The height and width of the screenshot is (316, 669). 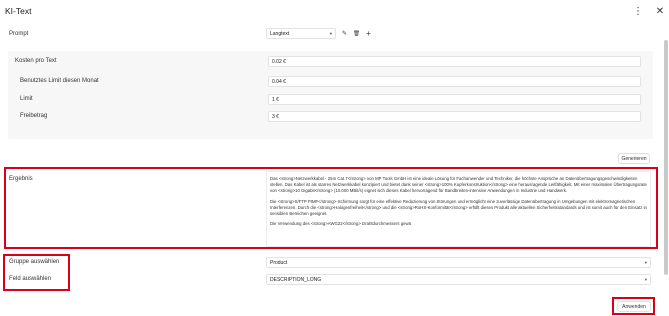 I want to click on group-select-value: Product, so click(x=279, y=262).